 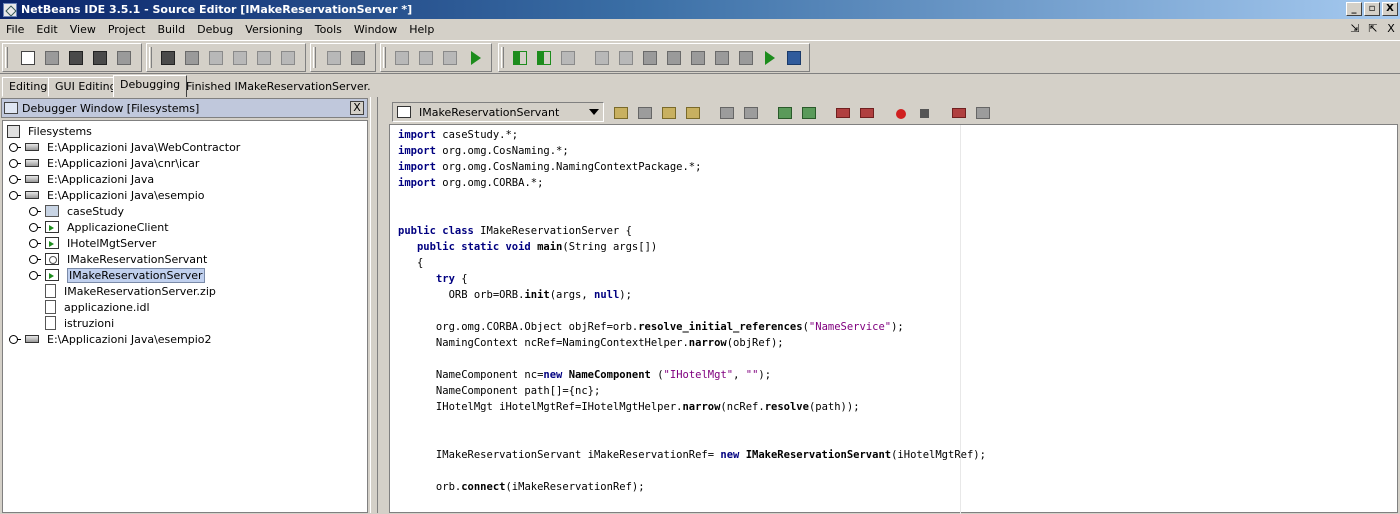 What do you see at coordinates (130, 291) in the screenshot?
I see `tree-node-file: IMakeReservationServer.zip` at bounding box center [130, 291].